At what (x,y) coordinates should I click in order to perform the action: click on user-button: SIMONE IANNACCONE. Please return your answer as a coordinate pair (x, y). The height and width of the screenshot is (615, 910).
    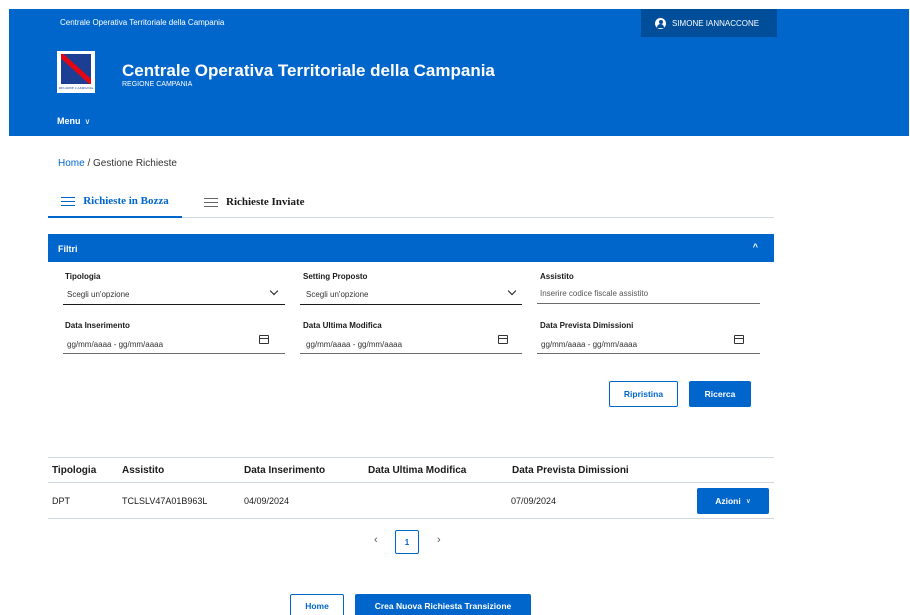
    Looking at the image, I should click on (709, 23).